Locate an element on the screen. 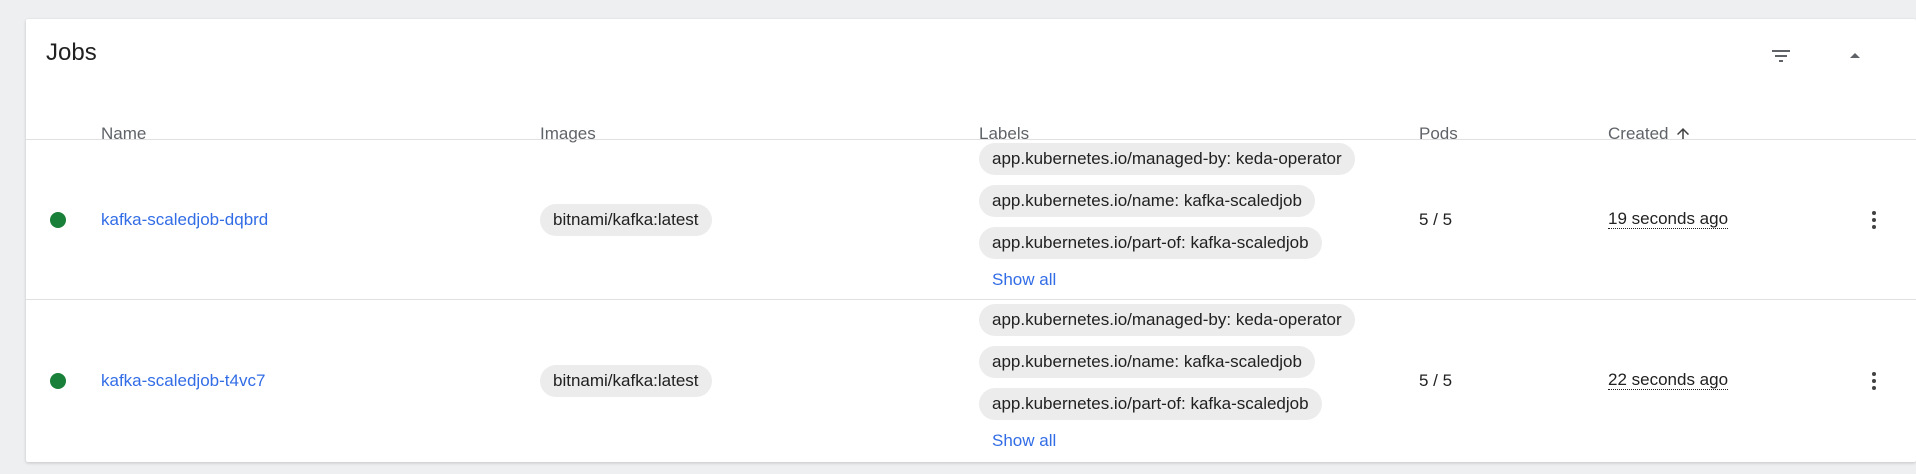 The height and width of the screenshot is (474, 1916). filter-list-icon is located at coordinates (1781, 56).